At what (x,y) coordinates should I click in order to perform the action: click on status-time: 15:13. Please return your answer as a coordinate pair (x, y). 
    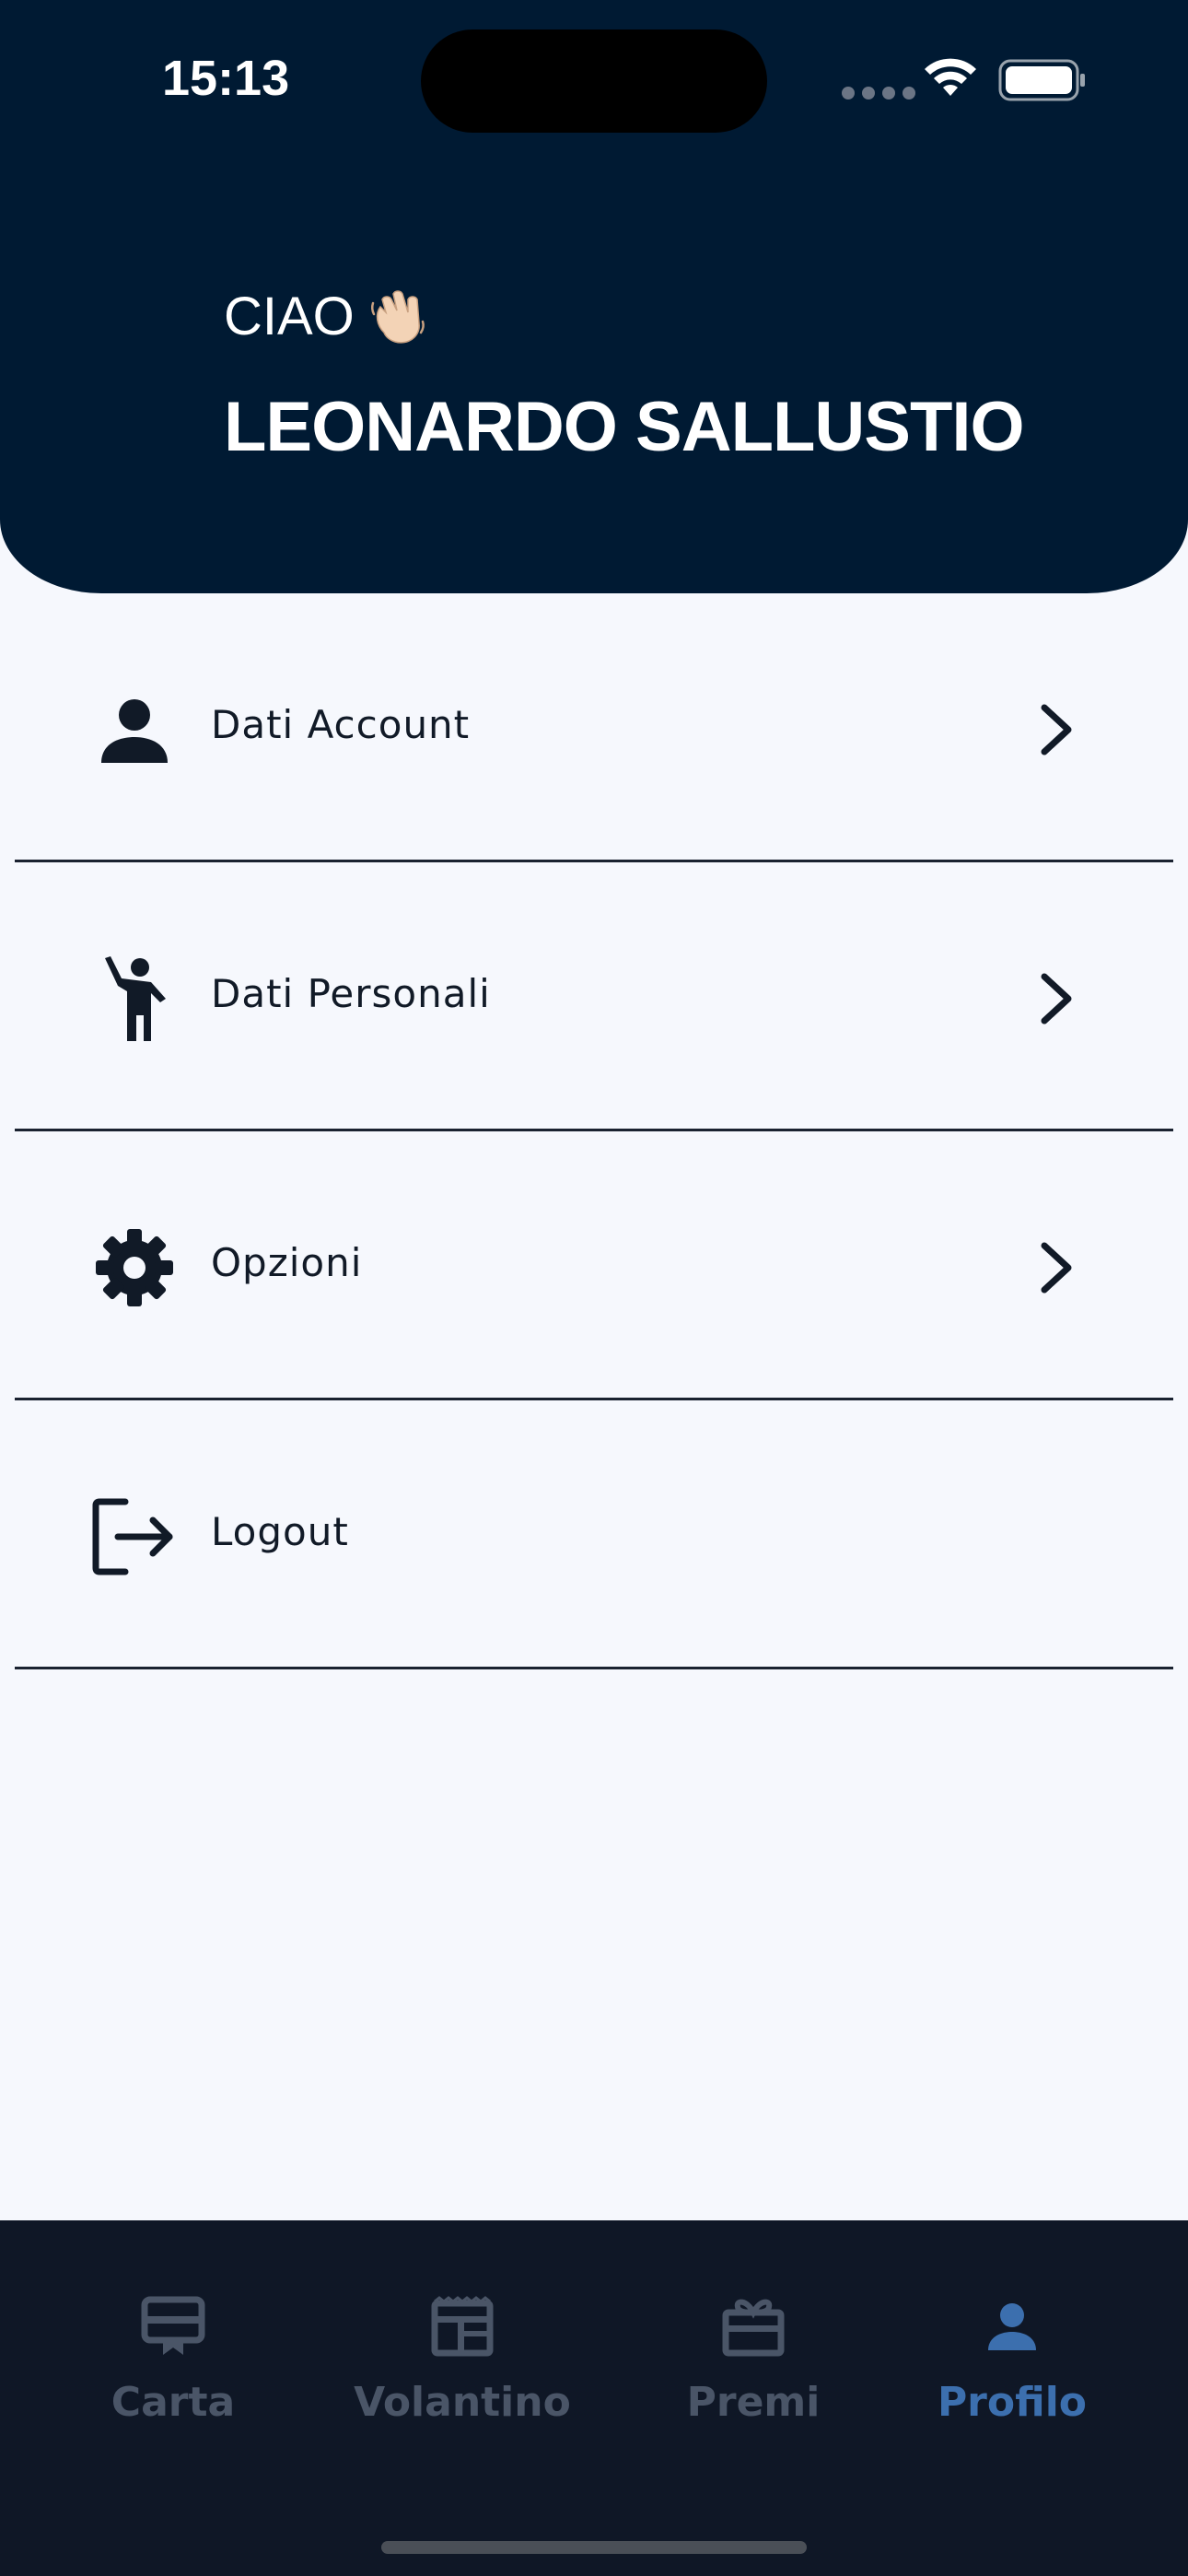
    Looking at the image, I should click on (226, 78).